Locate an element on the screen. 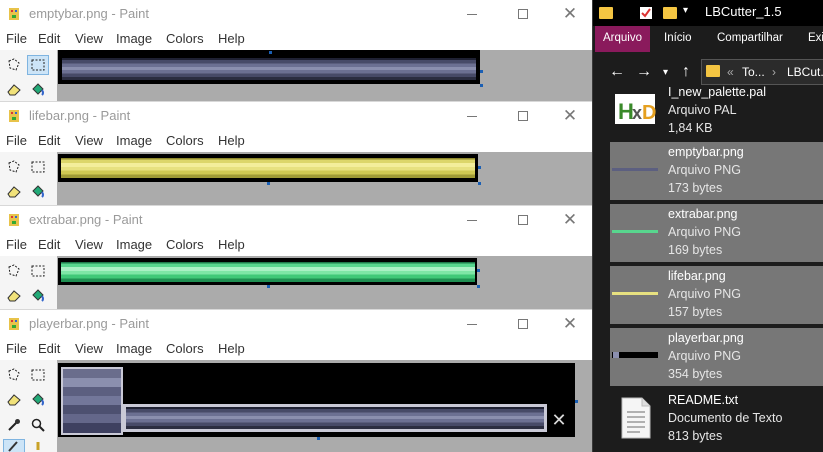 This screenshot has height=452, width=823. explorer-title-bar: ▾ LBCutter_1.5 is located at coordinates (708, 13).